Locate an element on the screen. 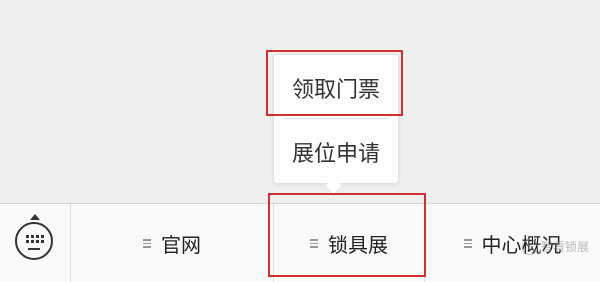  submenu-item-get-ticket: 领取门票 is located at coordinates (336, 88).